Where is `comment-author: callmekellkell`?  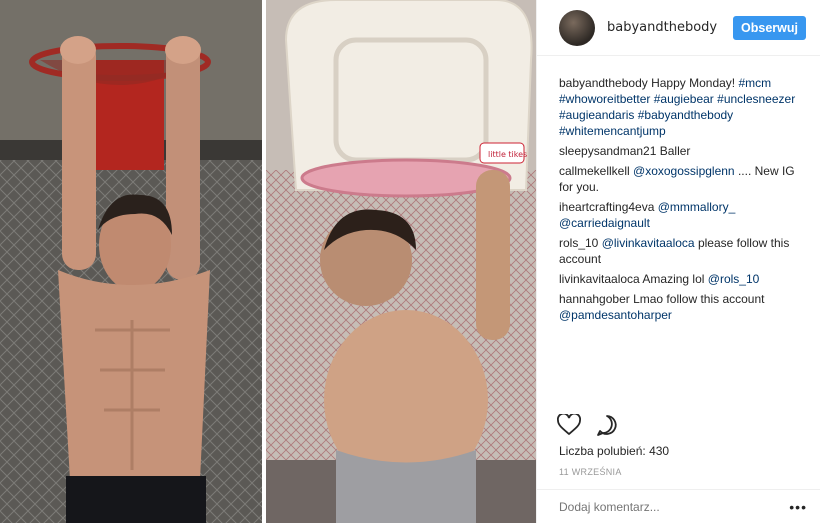 comment-author: callmekellkell is located at coordinates (594, 171).